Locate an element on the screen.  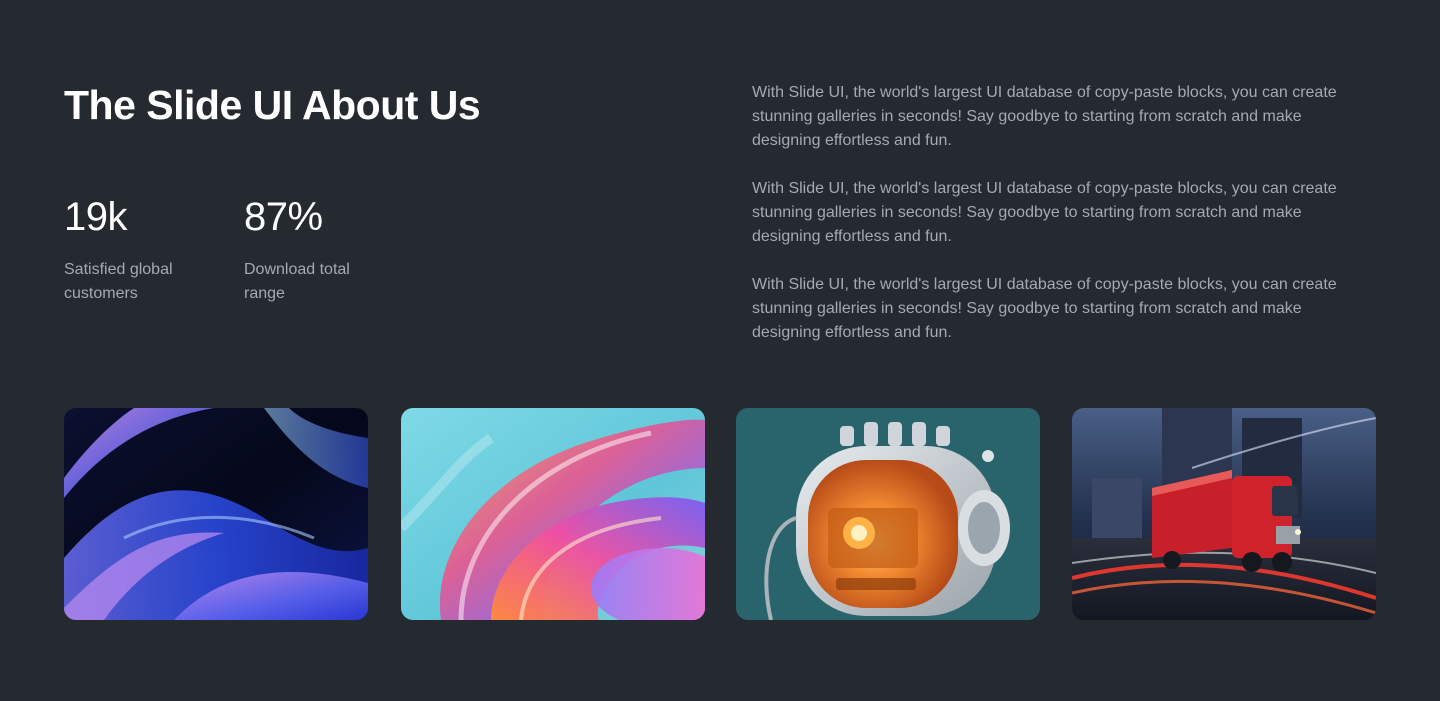
abstract-blue-waves-image is located at coordinates (216, 514).